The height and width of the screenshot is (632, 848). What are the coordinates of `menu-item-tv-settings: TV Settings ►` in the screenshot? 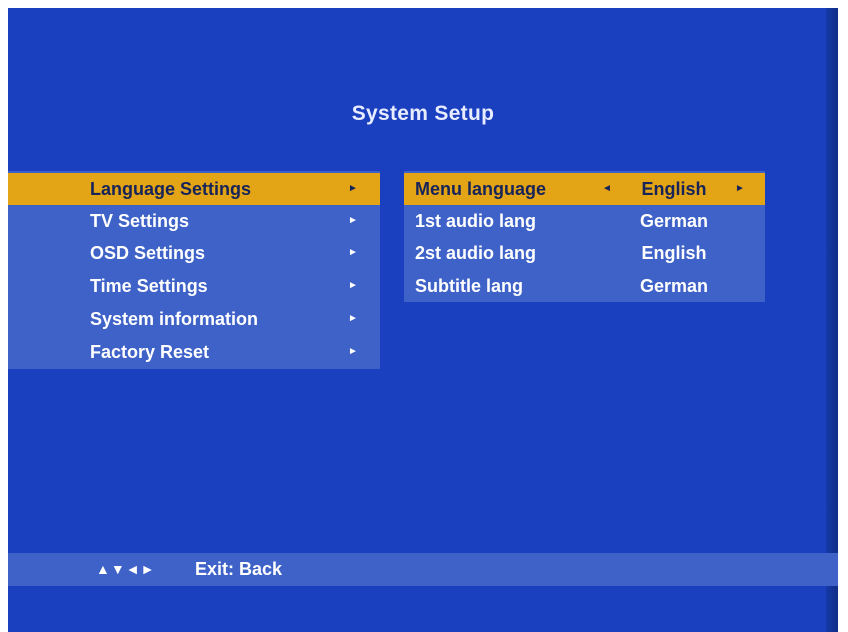 It's located at (194, 221).